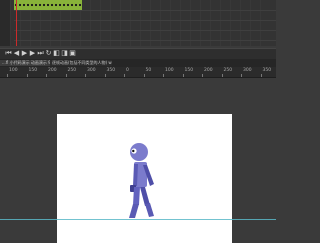 The image size is (320, 243). Describe the element at coordinates (141, 180) in the screenshot. I see `walking-stick-figure` at that location.